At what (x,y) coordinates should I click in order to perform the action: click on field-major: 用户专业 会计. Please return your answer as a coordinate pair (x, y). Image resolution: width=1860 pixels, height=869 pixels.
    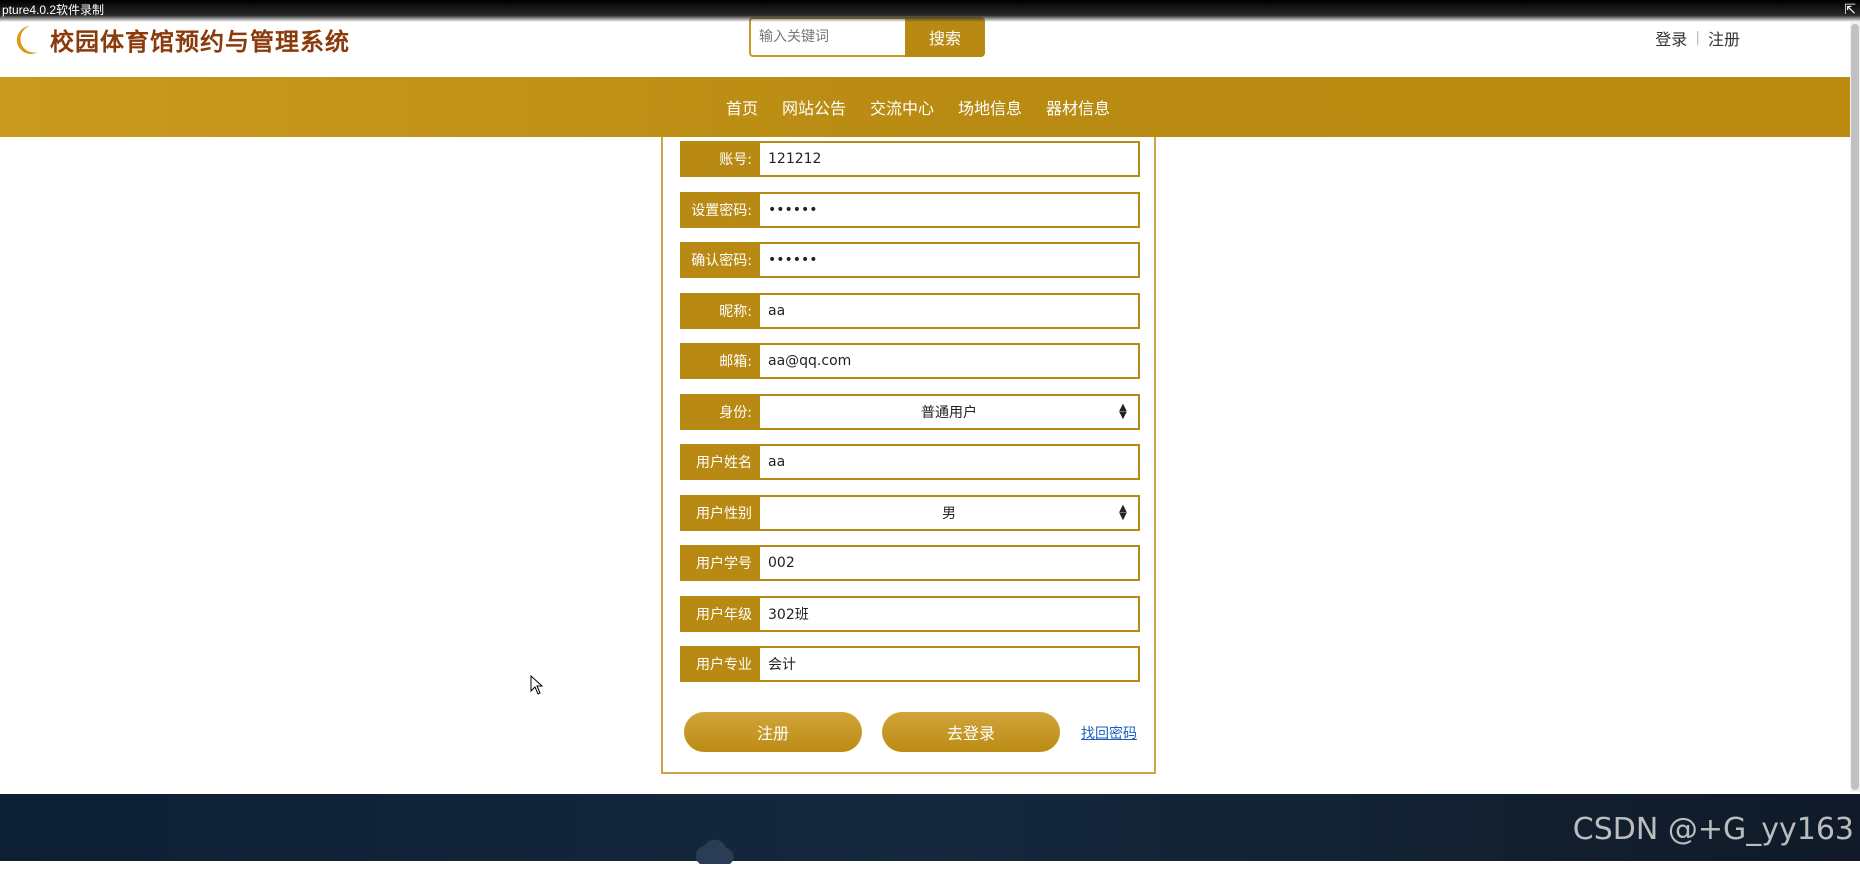
    Looking at the image, I should click on (910, 664).